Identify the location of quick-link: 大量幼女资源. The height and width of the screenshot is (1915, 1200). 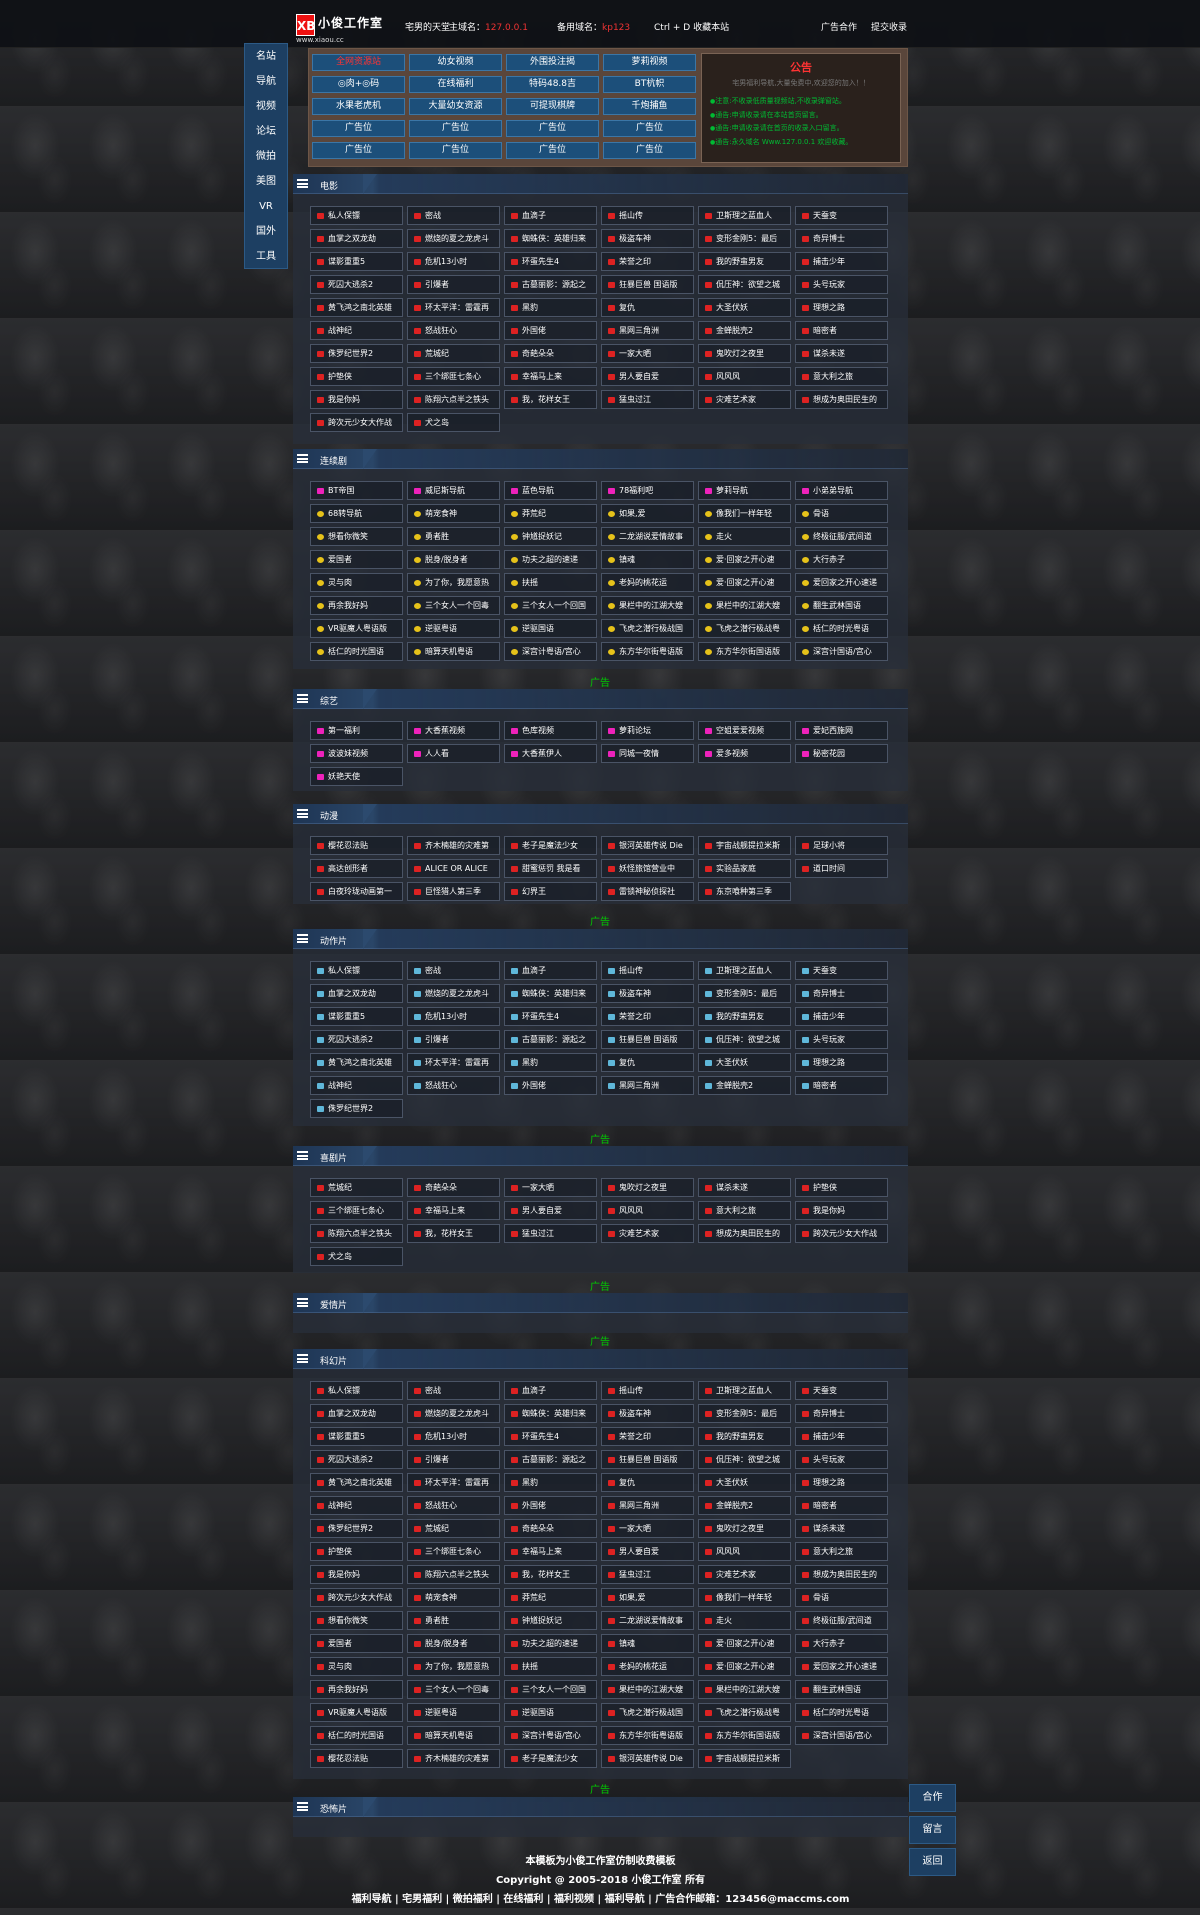
(455, 106).